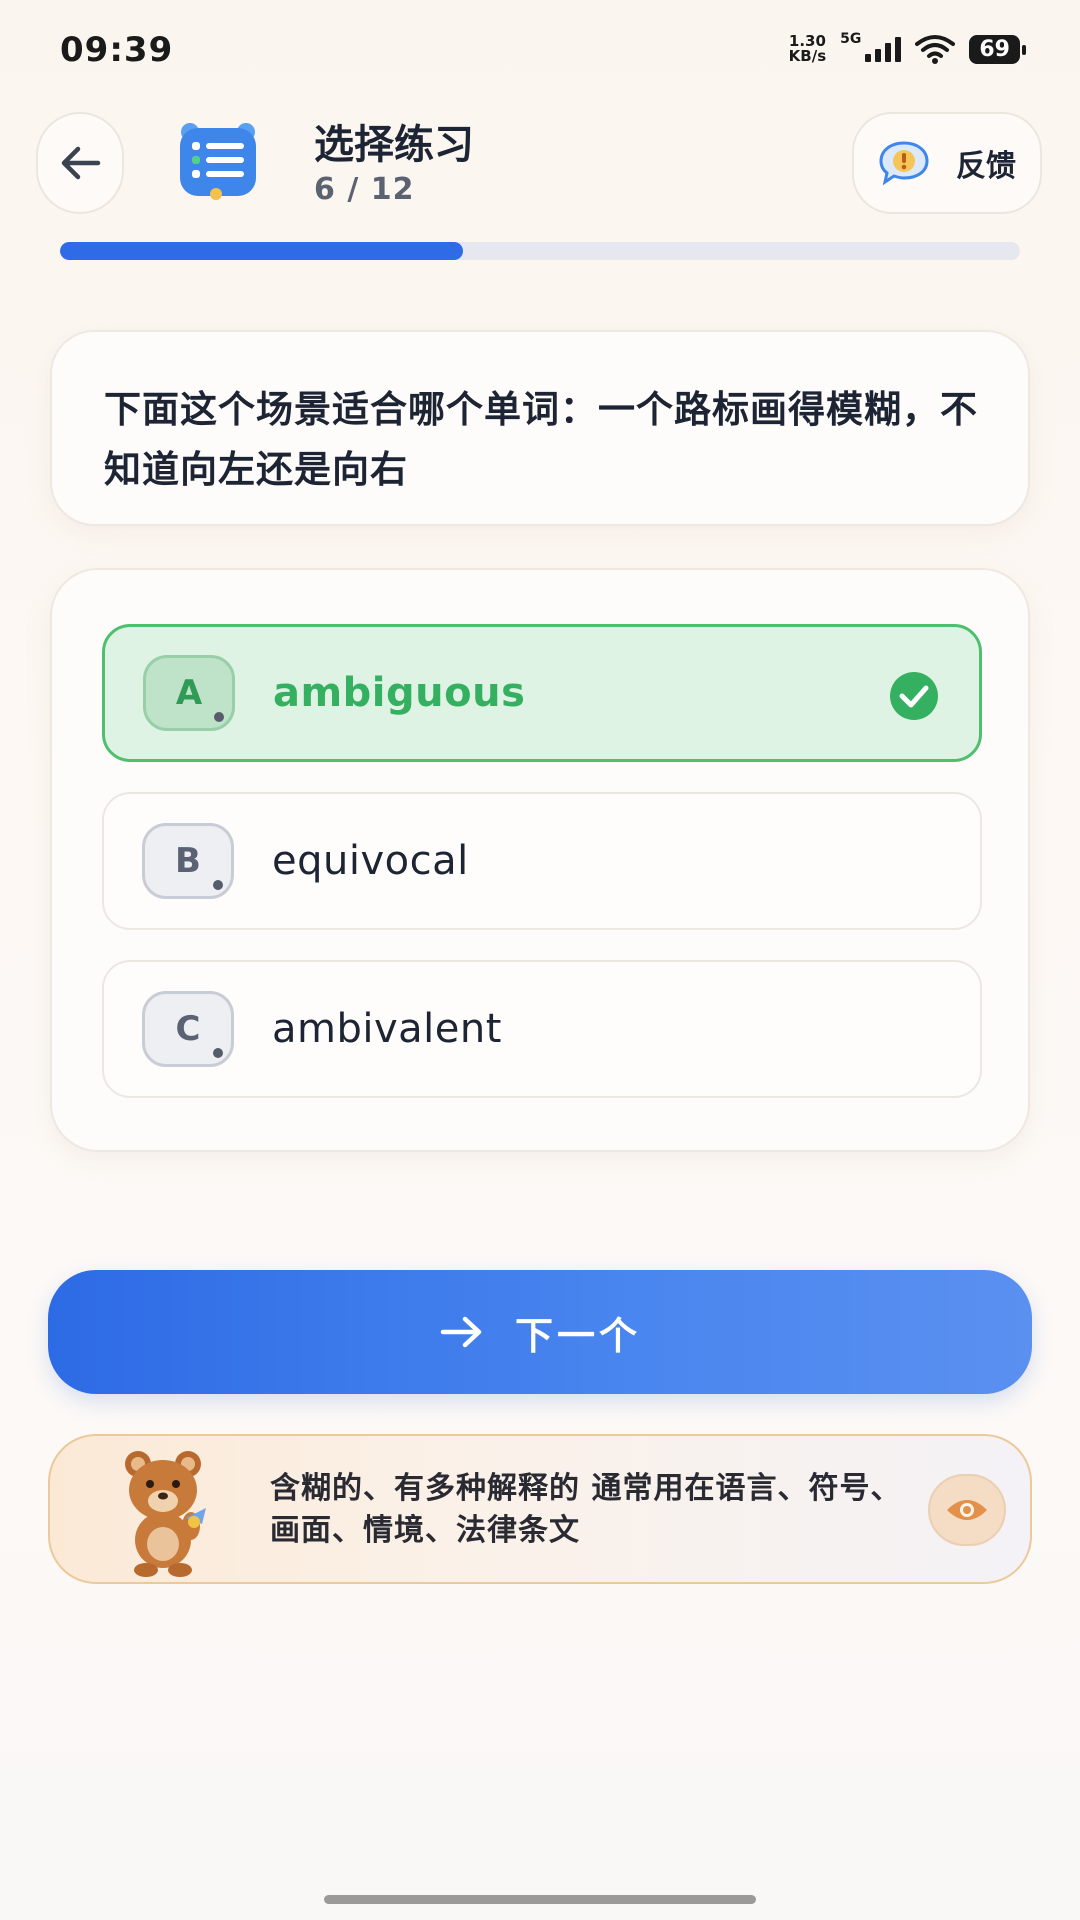 The width and height of the screenshot is (1080, 1920). What do you see at coordinates (218, 161) in the screenshot?
I see `quiz-list-icon` at bounding box center [218, 161].